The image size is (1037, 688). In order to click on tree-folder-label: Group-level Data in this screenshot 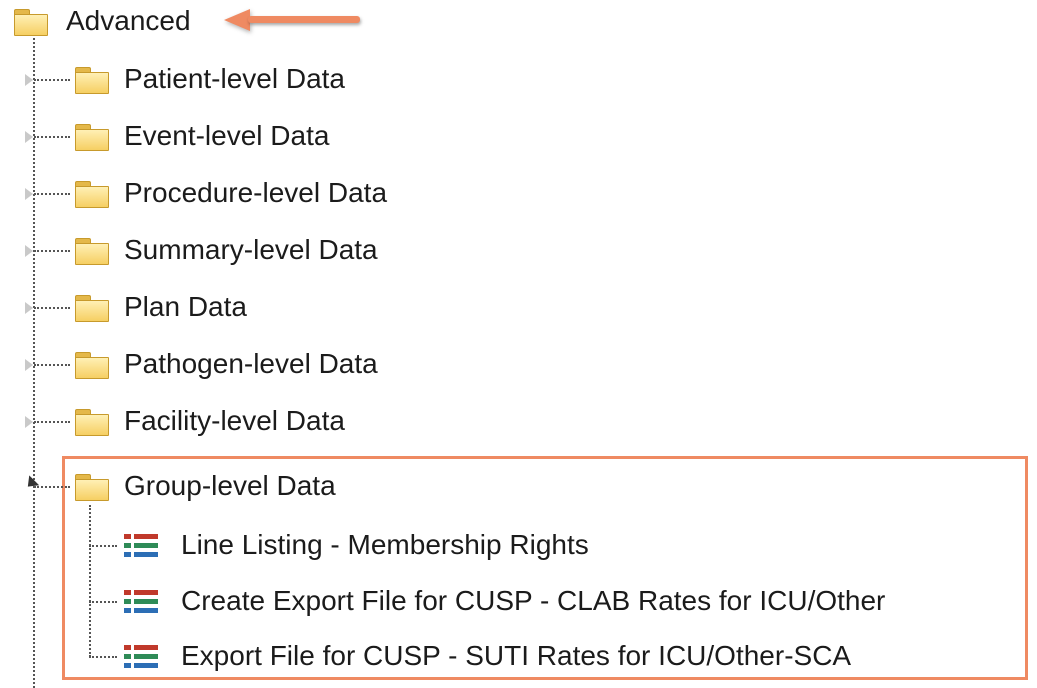, I will do `click(230, 485)`.